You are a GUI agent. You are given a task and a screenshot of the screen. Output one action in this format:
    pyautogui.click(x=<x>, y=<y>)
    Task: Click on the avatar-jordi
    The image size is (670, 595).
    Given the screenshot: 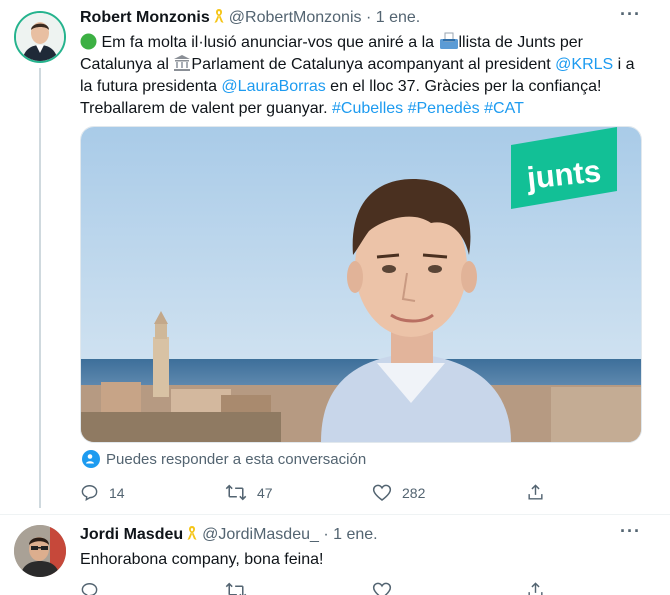 What is the action you would take?
    pyautogui.click(x=40, y=551)
    